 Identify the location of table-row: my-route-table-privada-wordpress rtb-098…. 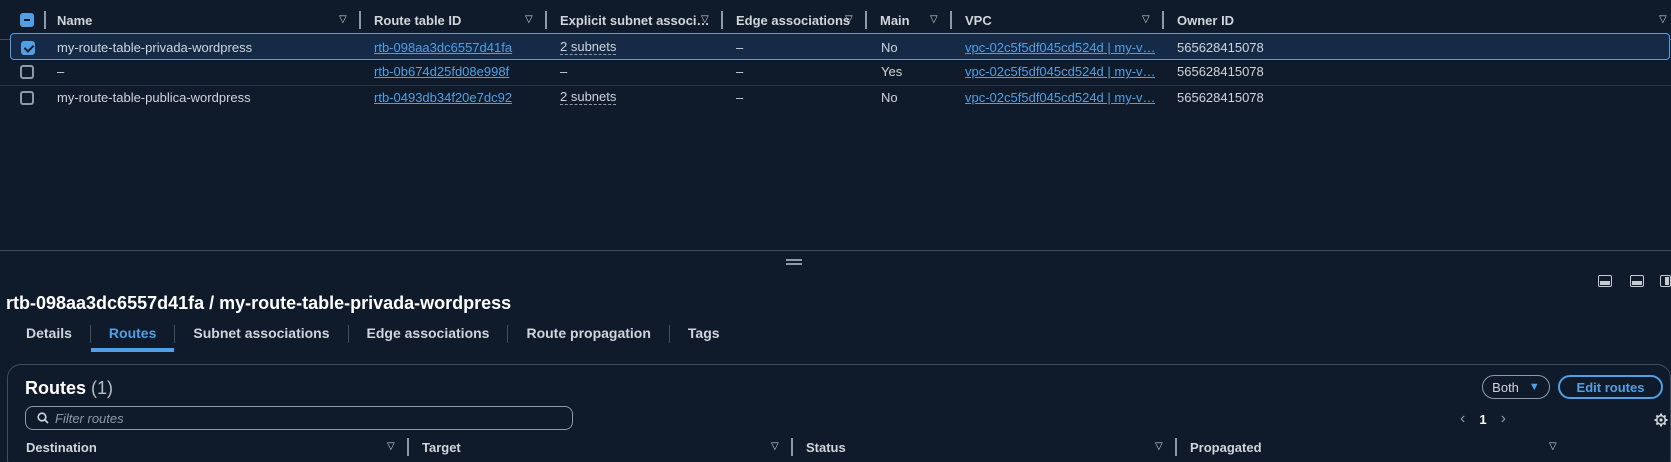
(840, 46).